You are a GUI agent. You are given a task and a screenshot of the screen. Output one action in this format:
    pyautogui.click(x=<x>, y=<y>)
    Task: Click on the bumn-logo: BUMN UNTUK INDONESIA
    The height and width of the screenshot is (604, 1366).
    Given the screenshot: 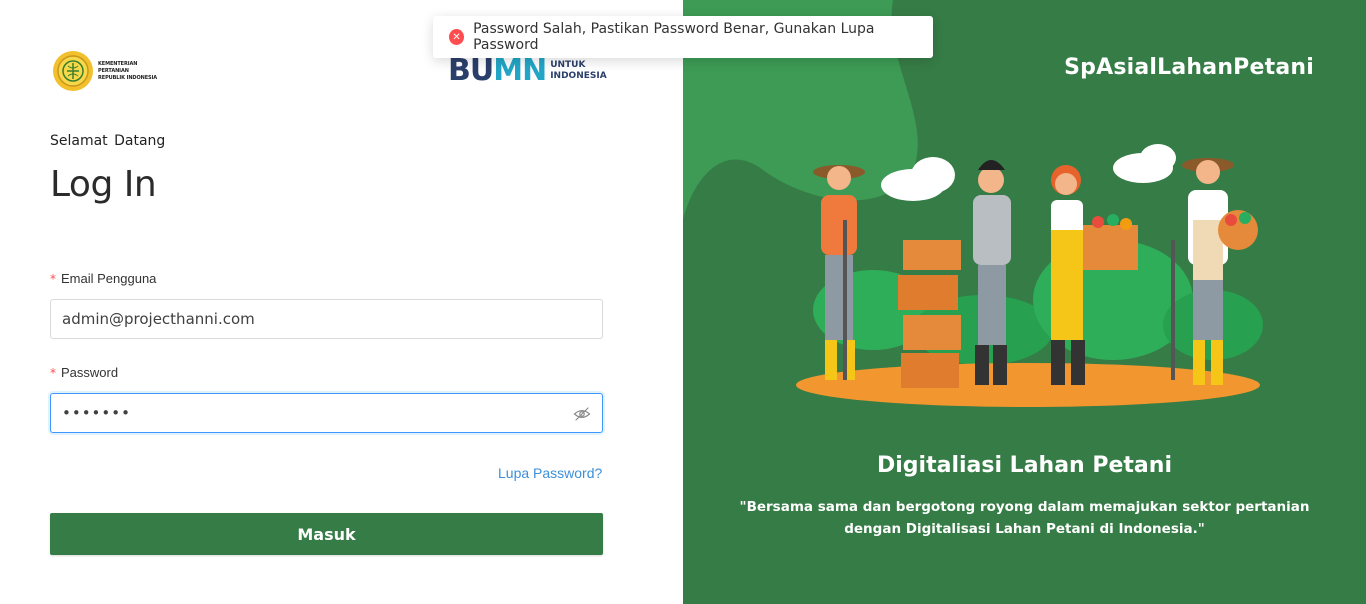 What is the action you would take?
    pyautogui.click(x=527, y=71)
    